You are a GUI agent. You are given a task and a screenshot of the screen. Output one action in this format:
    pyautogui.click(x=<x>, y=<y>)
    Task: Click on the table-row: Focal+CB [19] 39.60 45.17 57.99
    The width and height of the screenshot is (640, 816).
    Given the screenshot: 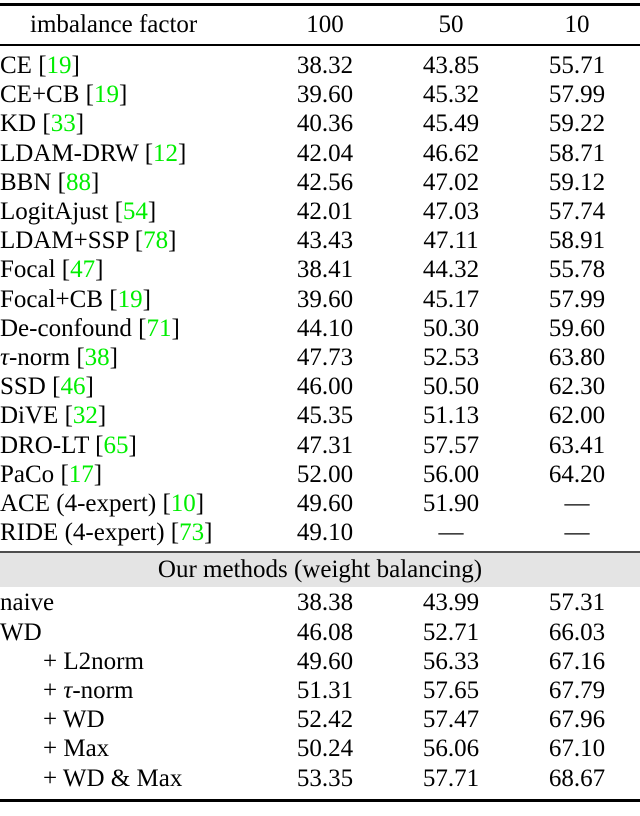 What is the action you would take?
    pyautogui.click(x=320, y=299)
    